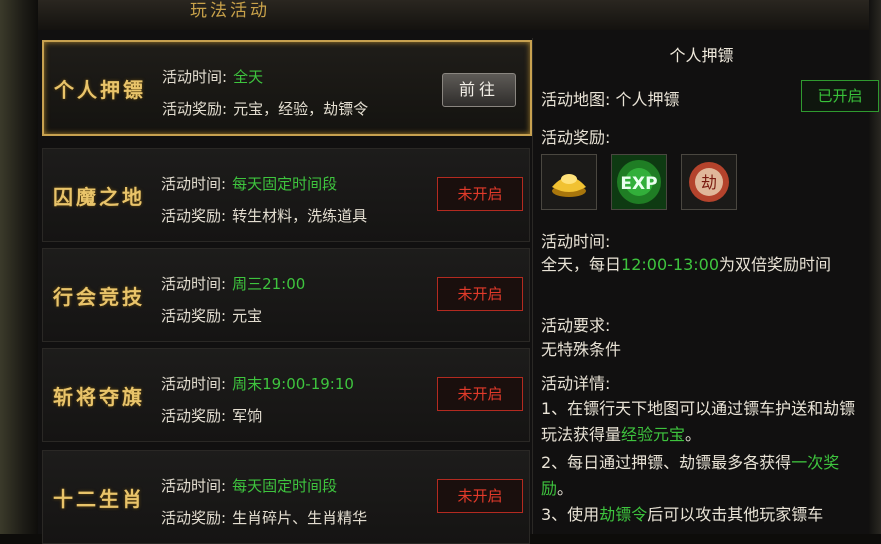  What do you see at coordinates (286, 195) in the screenshot?
I see `activity-row-demon: 囚魔之地 活动时间: 每天固定时间段 活动奖励: 转生材料，洗练道具 未开启` at bounding box center [286, 195].